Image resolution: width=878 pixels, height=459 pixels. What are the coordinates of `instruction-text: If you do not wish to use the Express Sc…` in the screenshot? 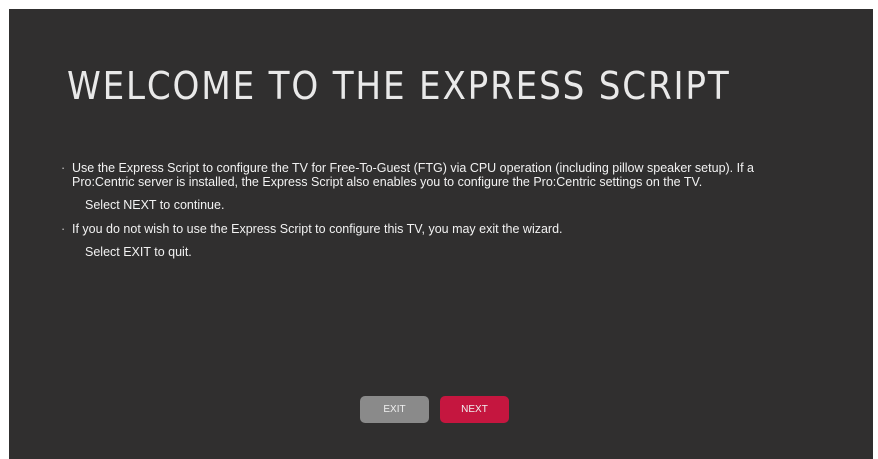 It's located at (317, 229).